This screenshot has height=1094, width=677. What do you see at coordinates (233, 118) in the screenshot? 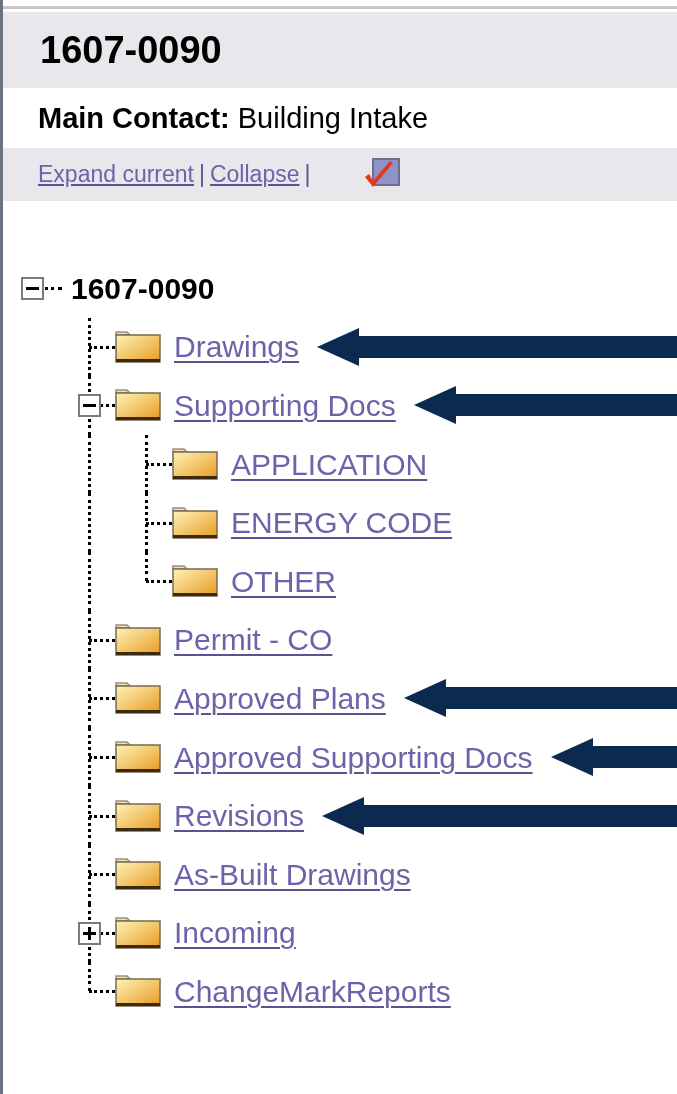
I see `main-contact-text: Main Contact: Building Intake` at bounding box center [233, 118].